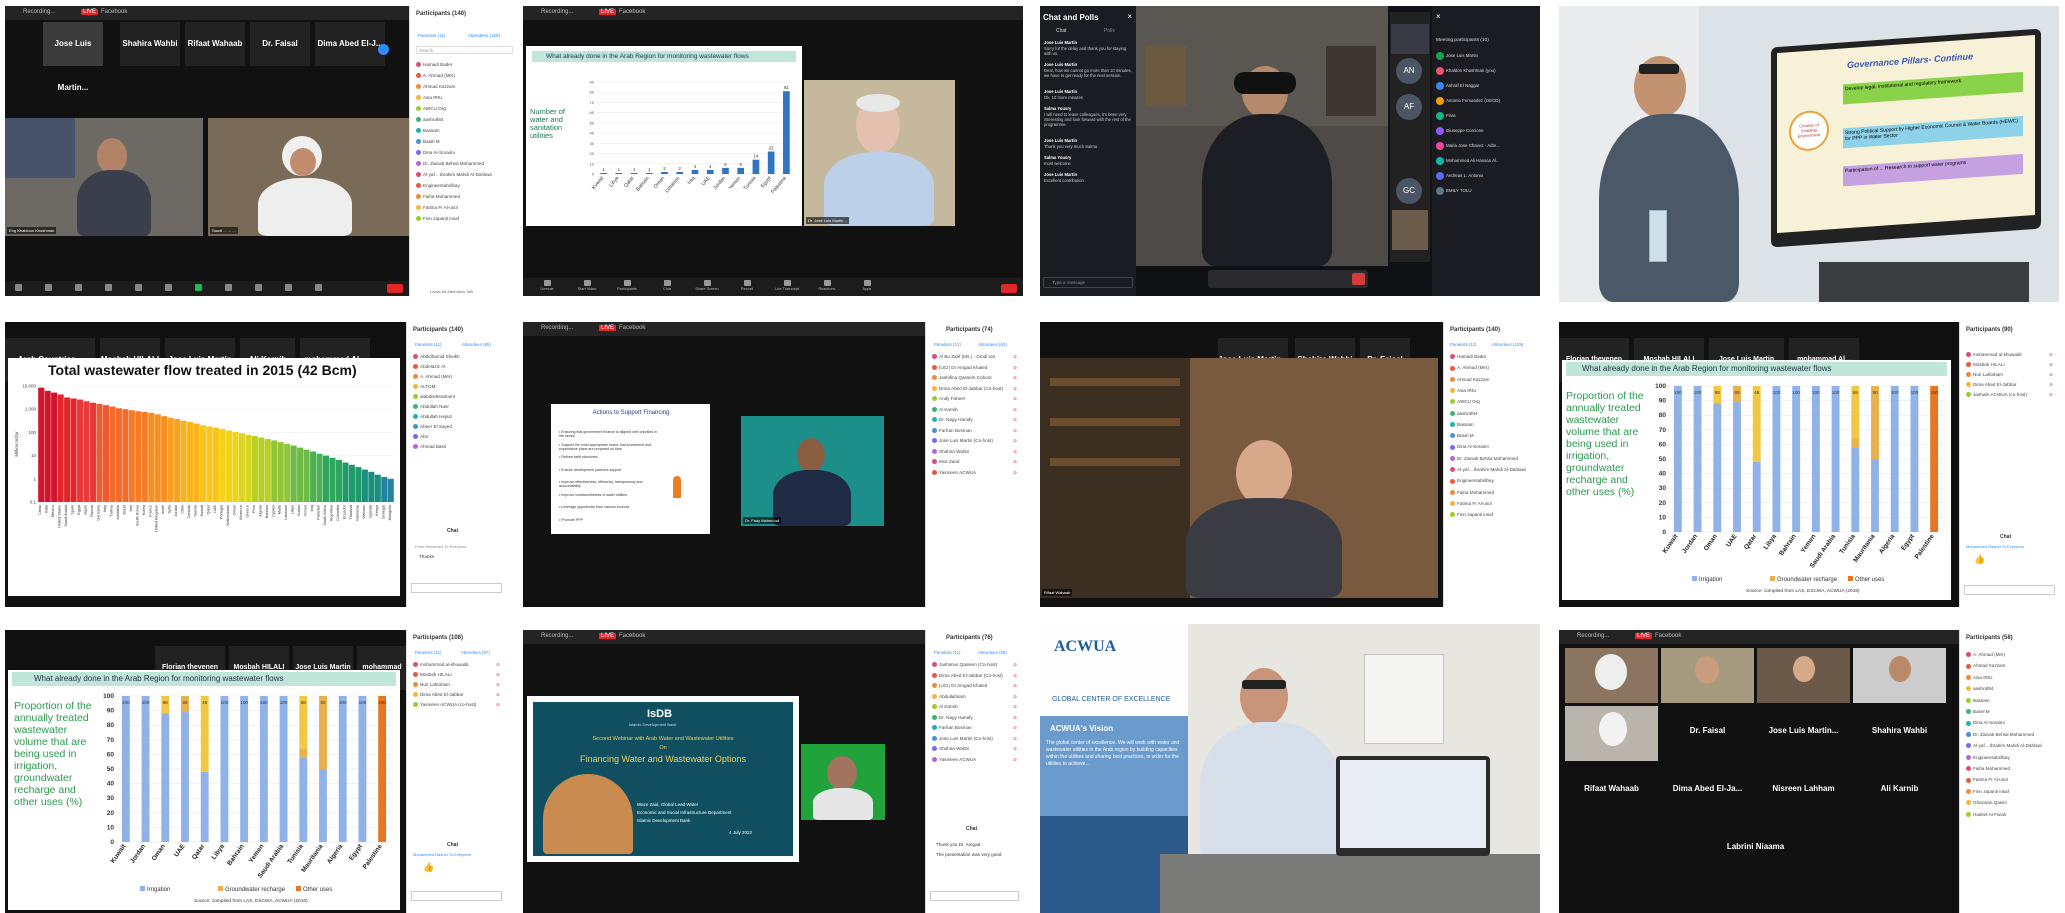 This screenshot has height=913, width=2065. I want to click on participant-row: ALTOM, so click(456, 387).